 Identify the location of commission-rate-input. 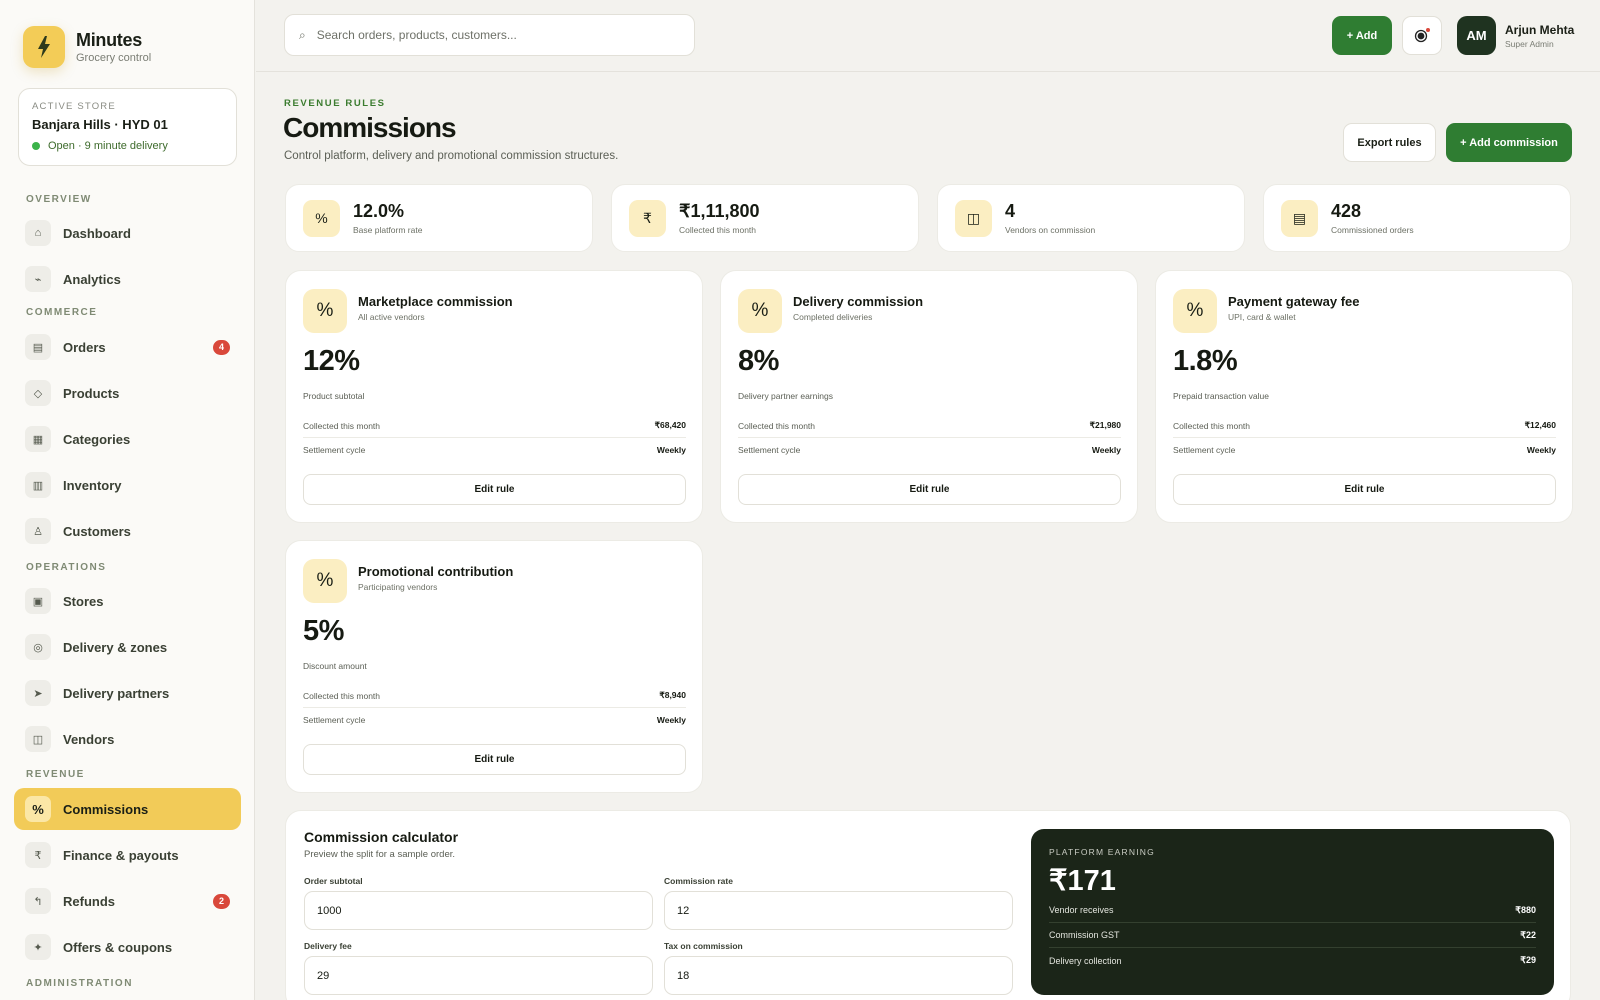
(838, 910).